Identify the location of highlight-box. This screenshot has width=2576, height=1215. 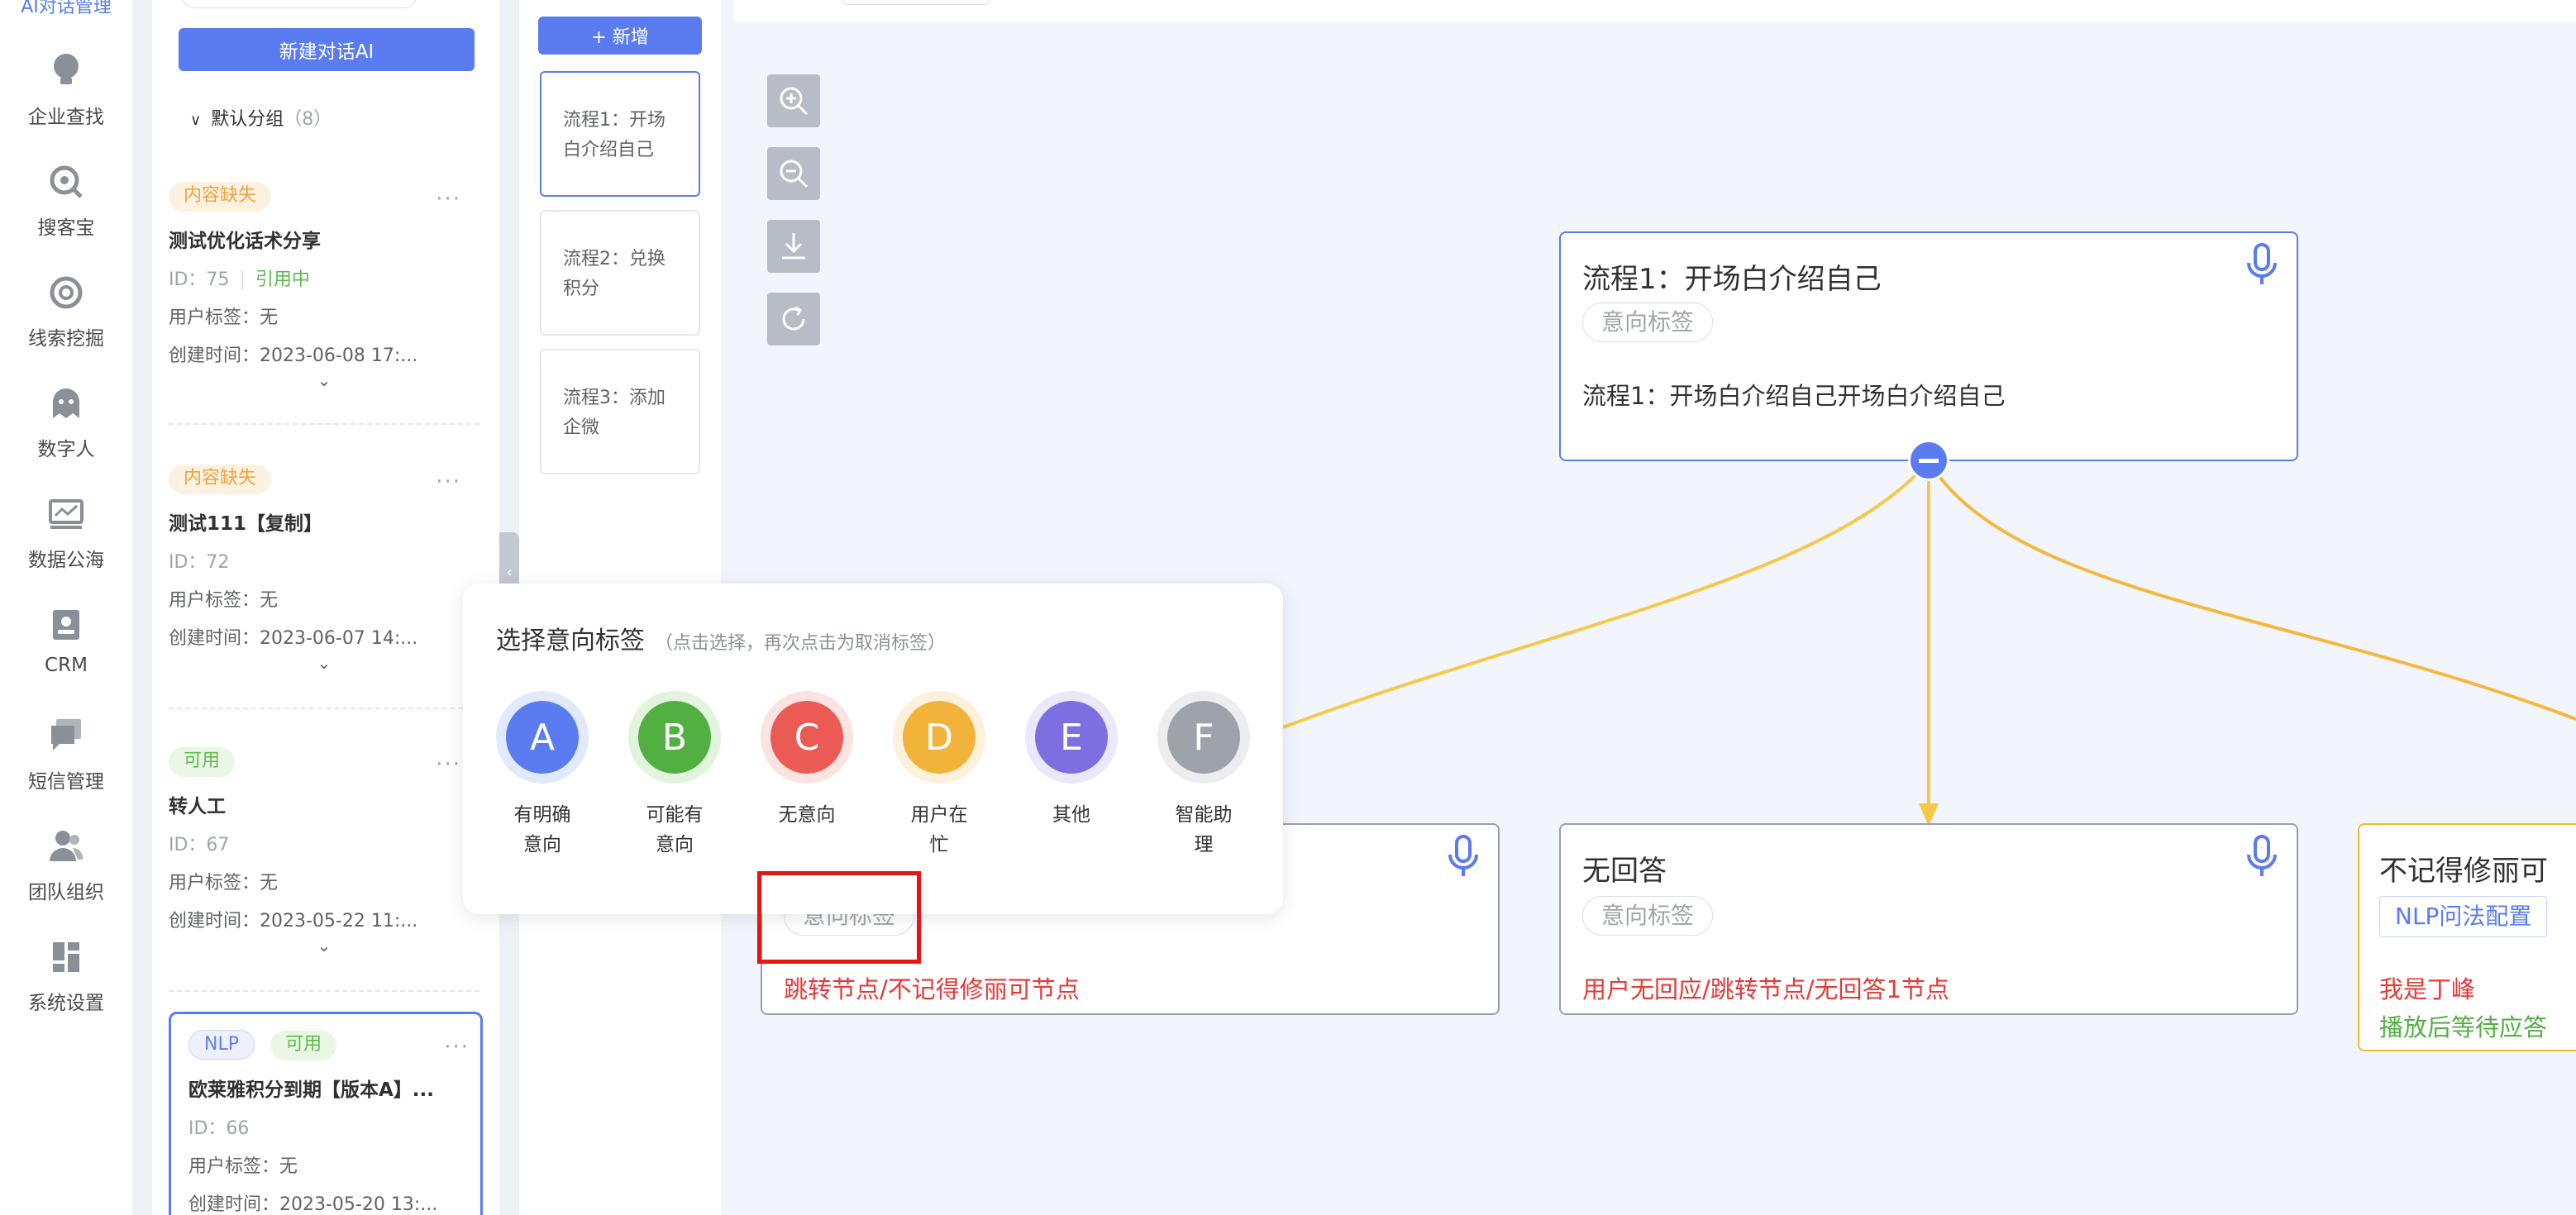
(839, 917).